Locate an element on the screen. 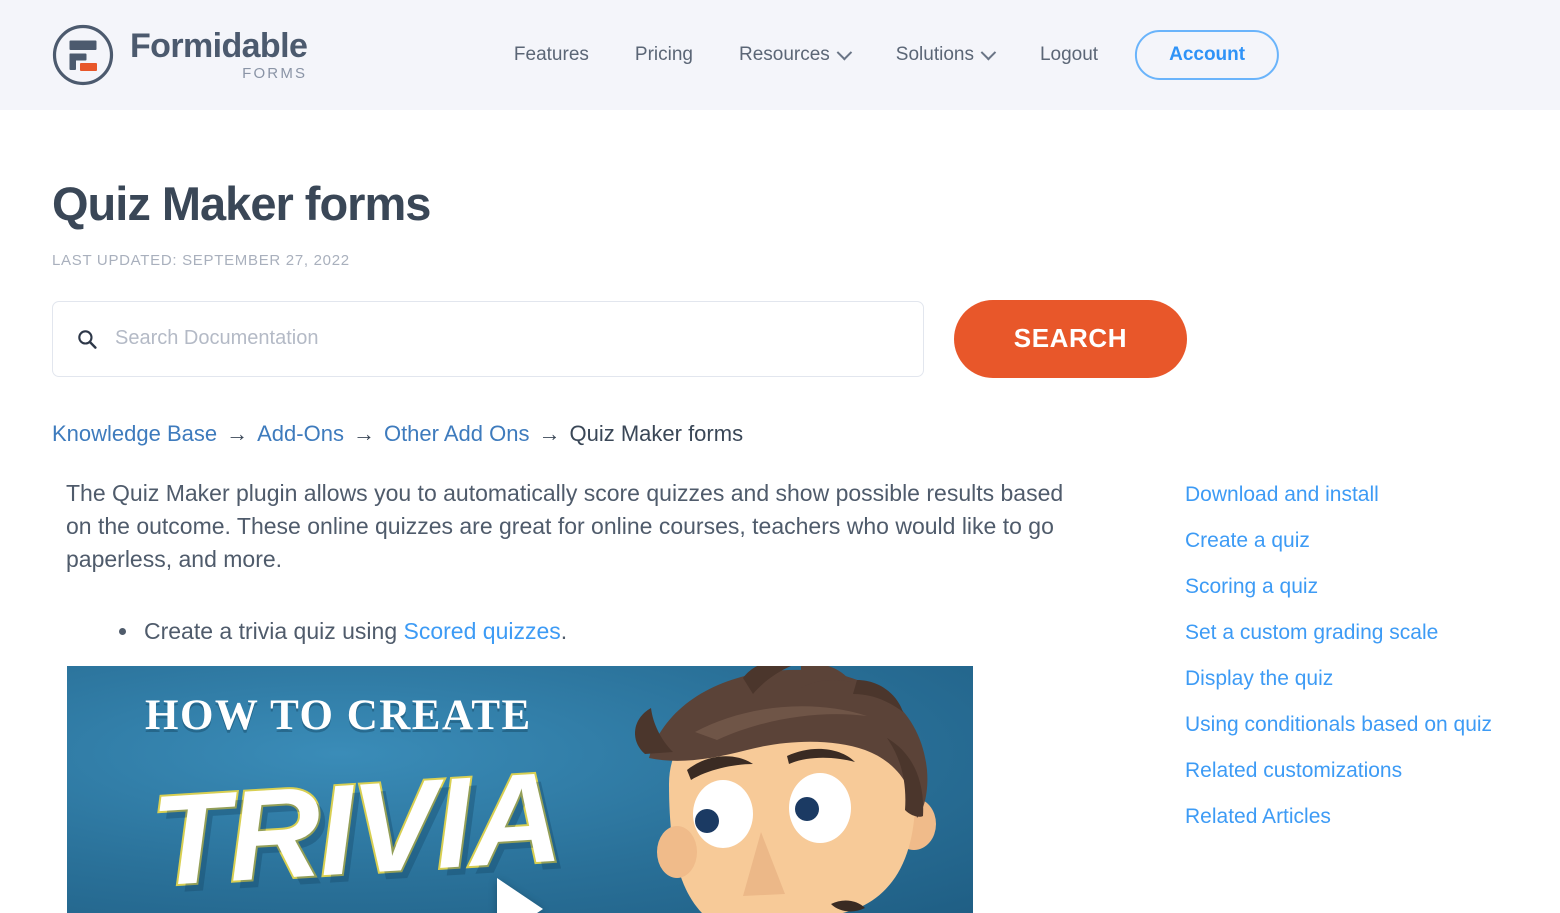 Image resolution: width=1560 pixels, height=913 pixels. nav-item-pricing: Pricing is located at coordinates (664, 55).